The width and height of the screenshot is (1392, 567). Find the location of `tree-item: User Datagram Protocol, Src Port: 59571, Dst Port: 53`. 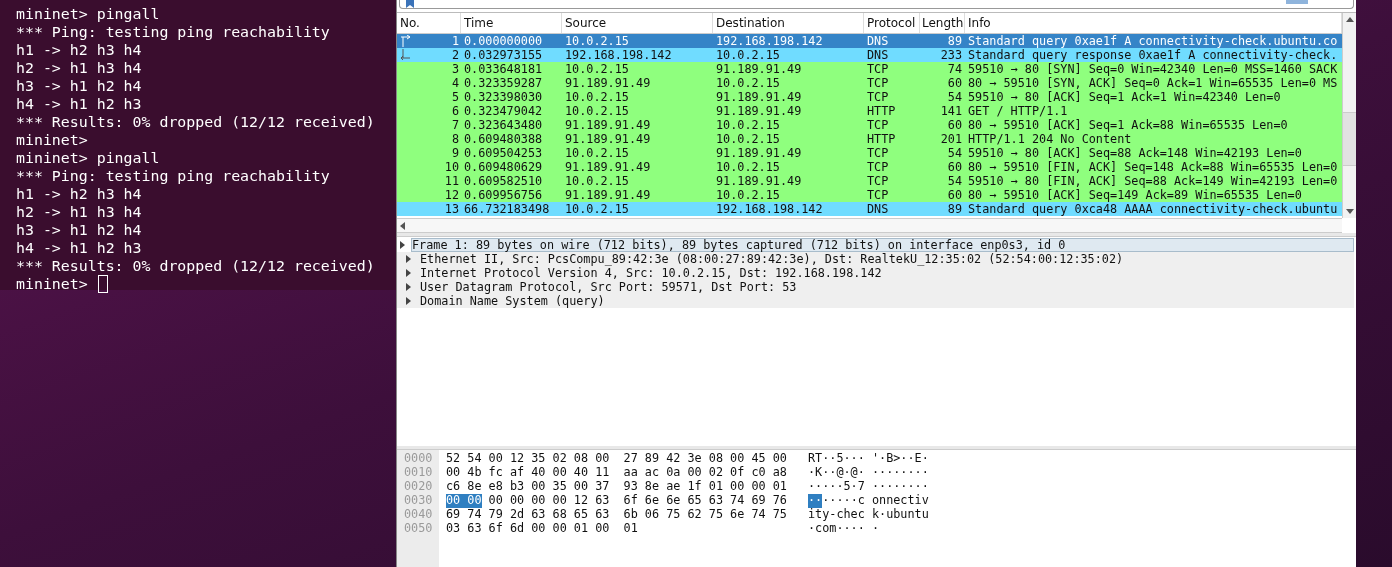

tree-item: User Datagram Protocol, Src Port: 59571, Dst Port: 53 is located at coordinates (875, 287).